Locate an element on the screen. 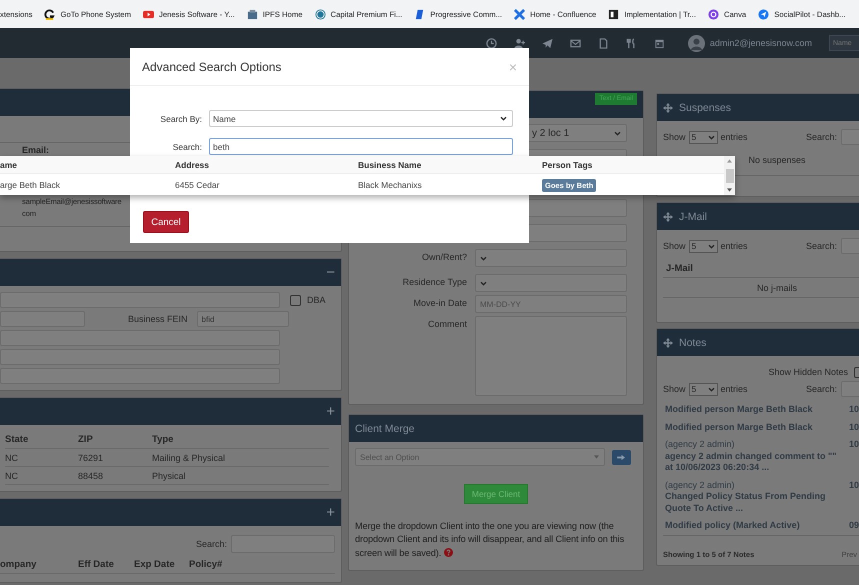  checkbox is located at coordinates (295, 300).